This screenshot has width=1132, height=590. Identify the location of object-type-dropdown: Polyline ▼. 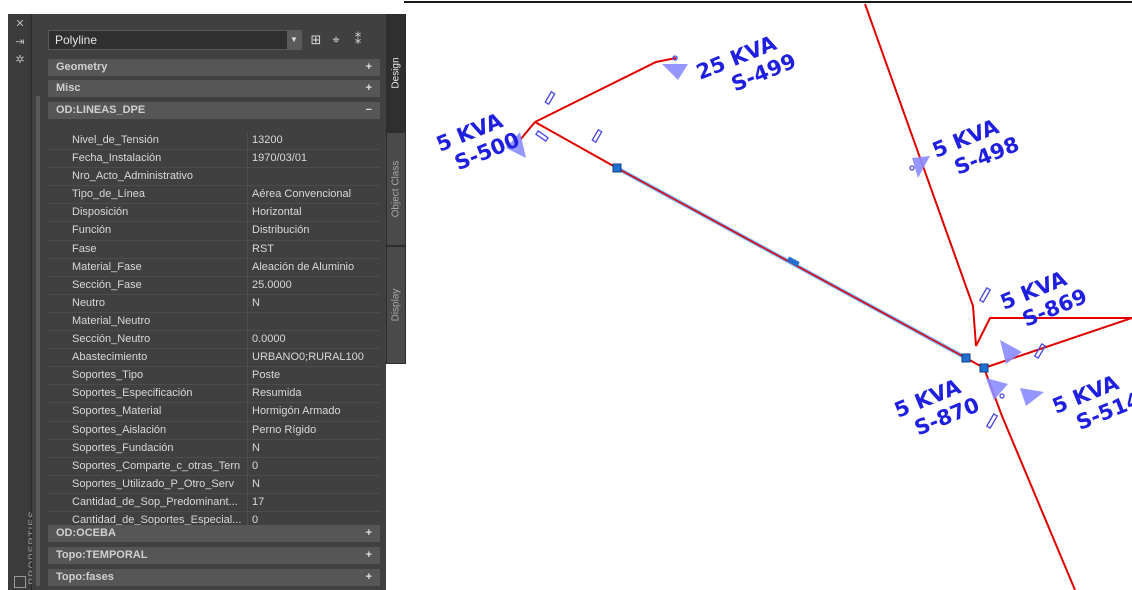
(175, 40).